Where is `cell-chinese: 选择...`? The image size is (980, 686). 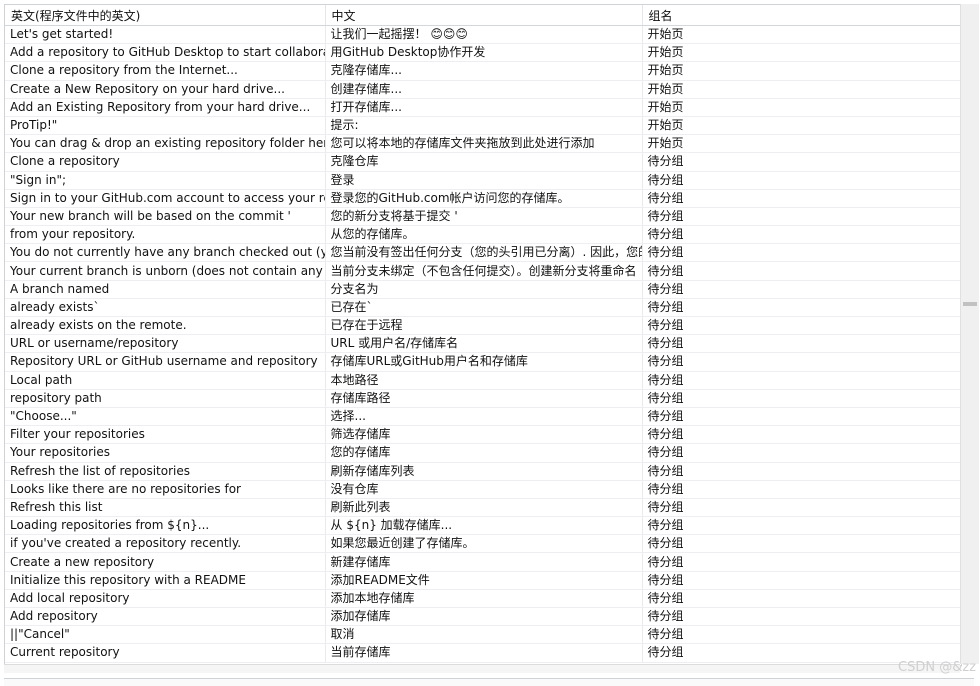 cell-chinese: 选择... is located at coordinates (484, 417).